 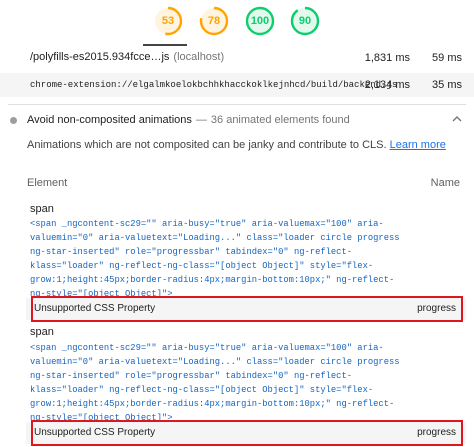 I want to click on gauge-accessibility: 78, so click(x=214, y=21).